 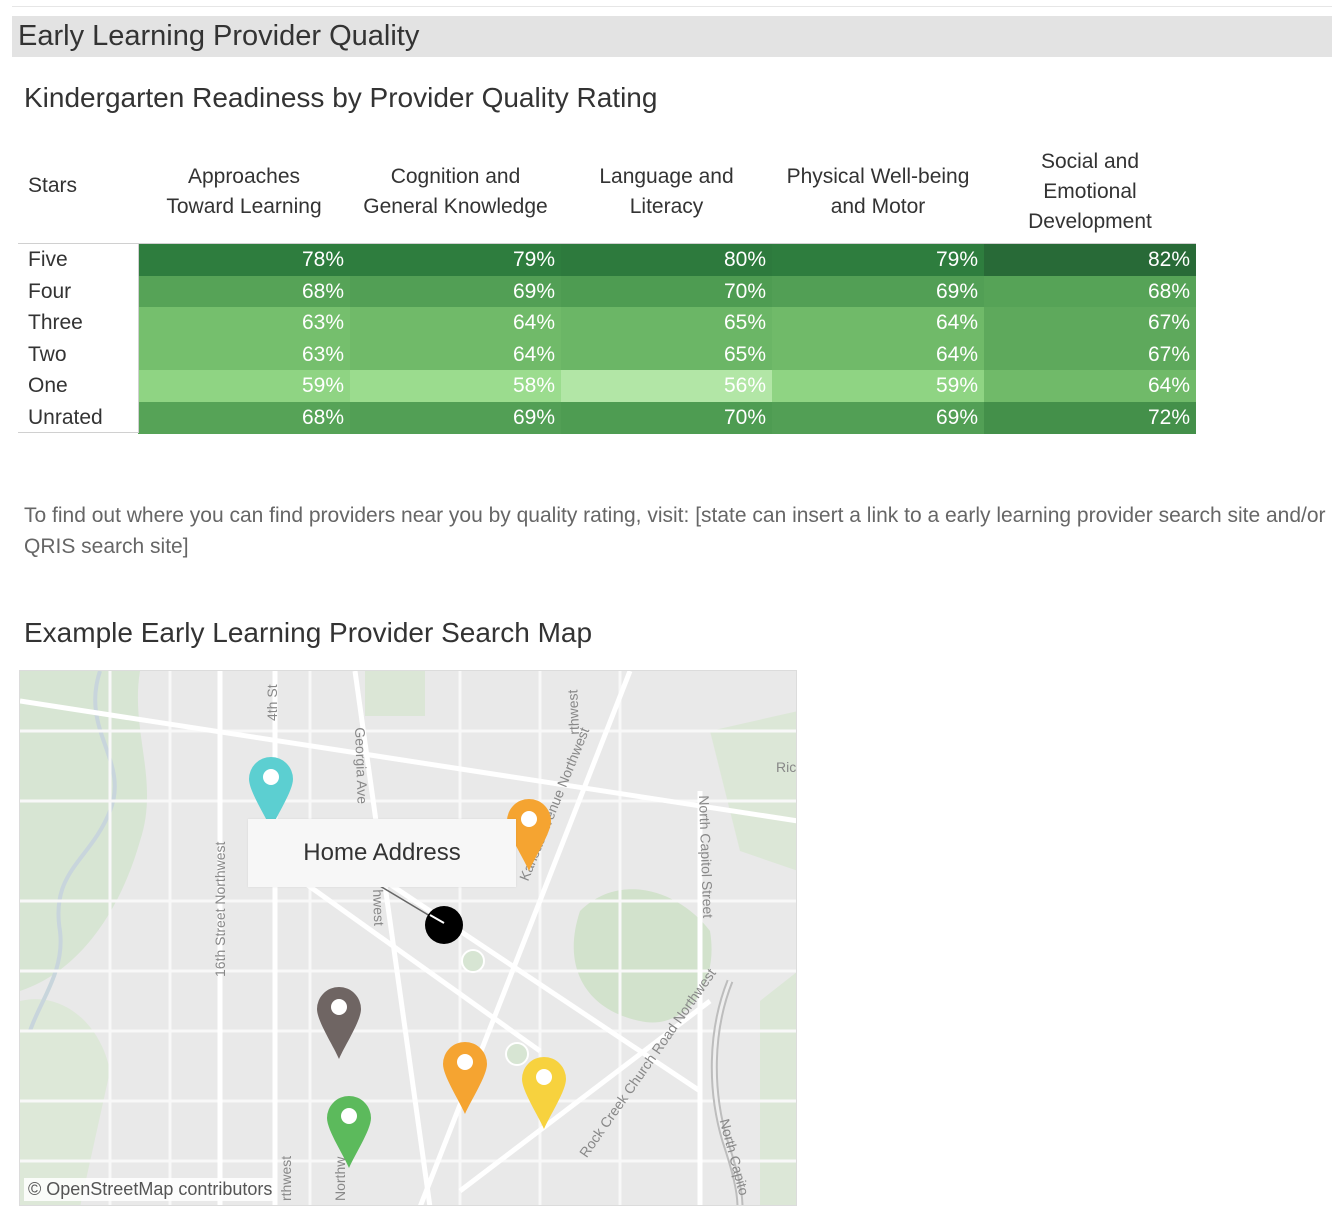 I want to click on column-header-line: Toward Learning, so click(x=244, y=206).